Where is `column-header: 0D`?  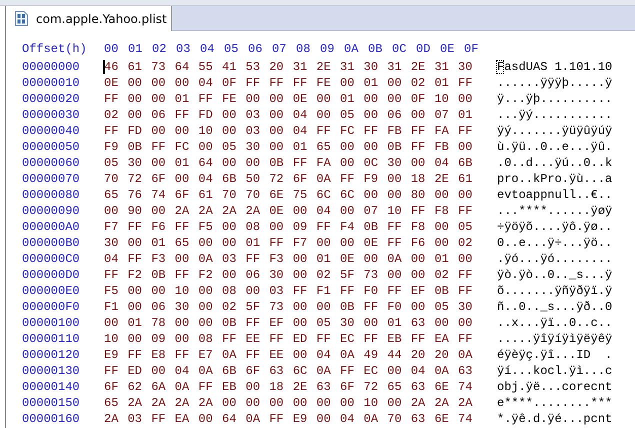 column-header: 0D is located at coordinates (424, 49).